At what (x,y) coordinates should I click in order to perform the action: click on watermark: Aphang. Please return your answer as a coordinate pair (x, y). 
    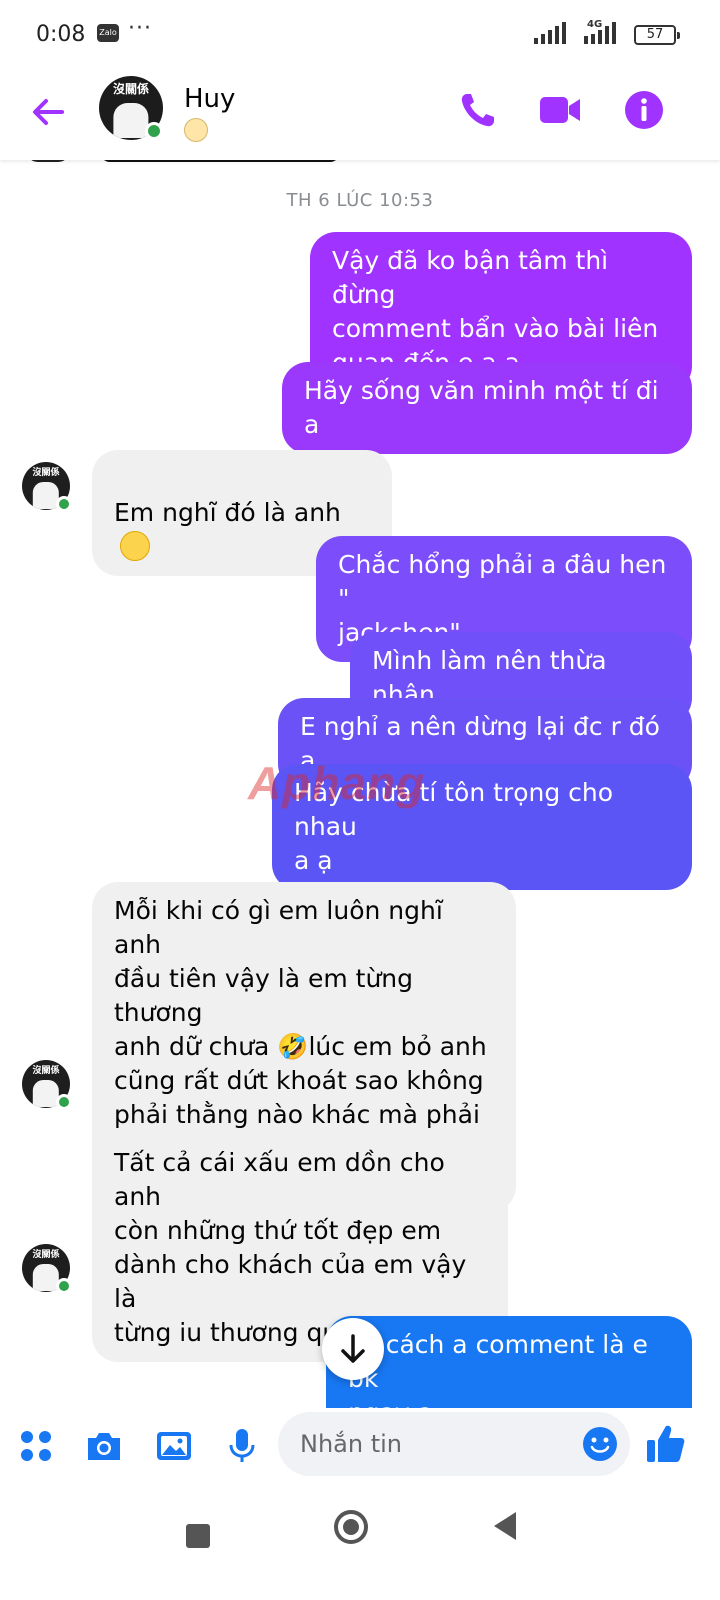
    Looking at the image, I should click on (337, 783).